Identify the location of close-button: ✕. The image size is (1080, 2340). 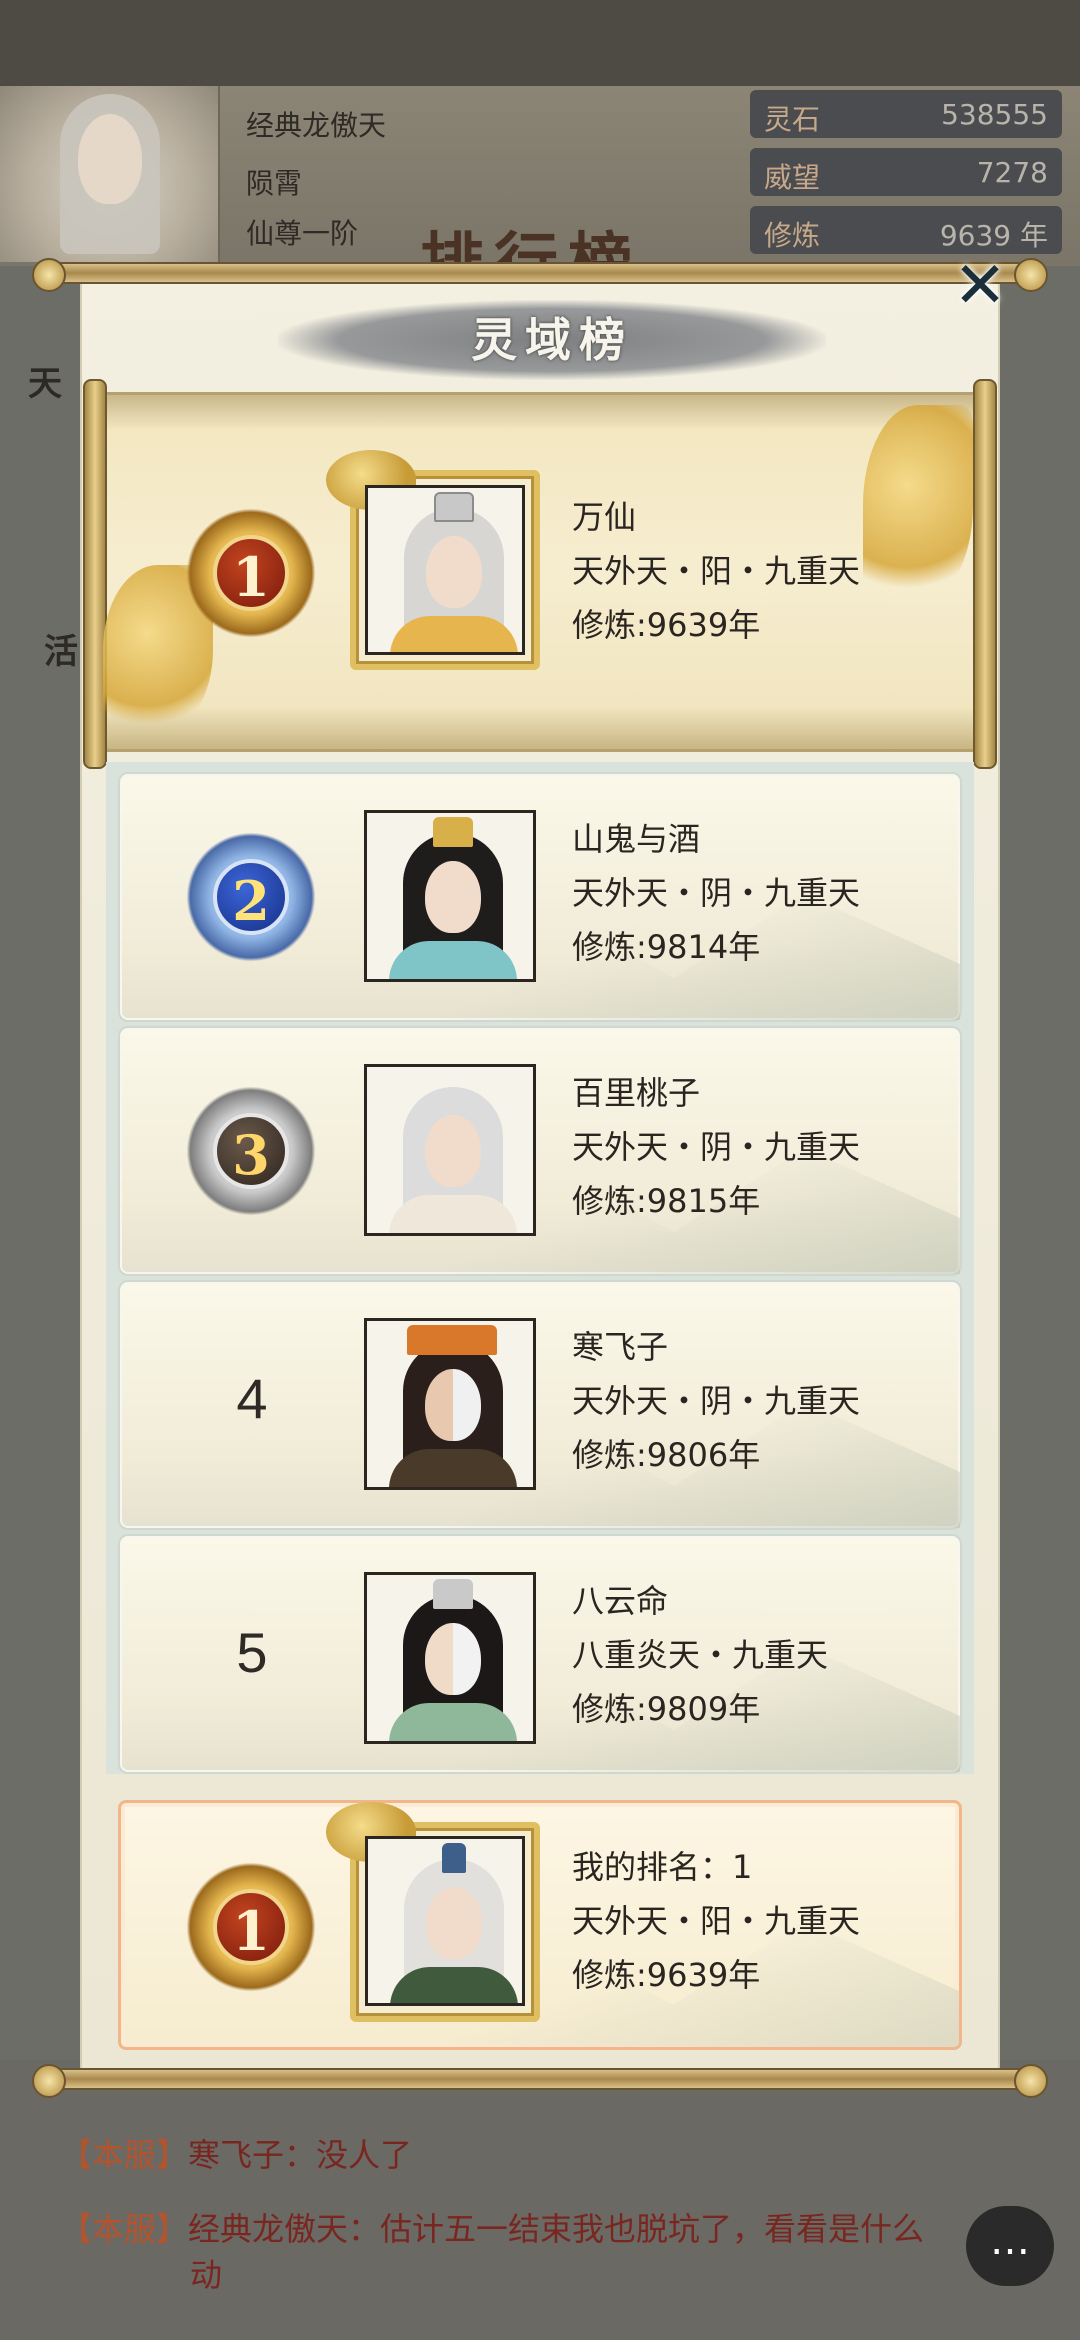
(980, 286).